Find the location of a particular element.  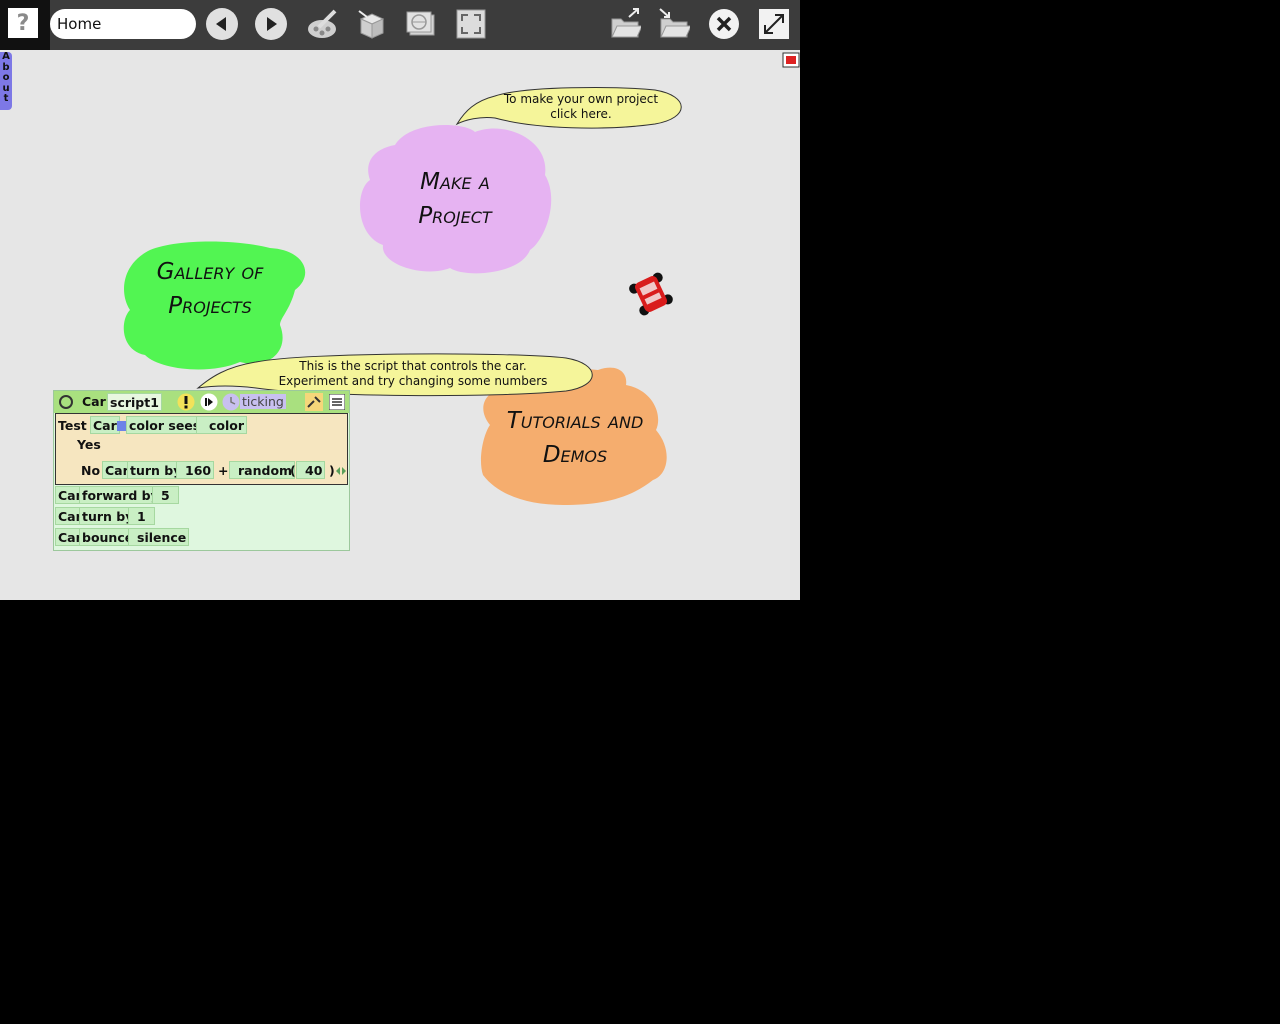

plus-operator: + is located at coordinates (223, 470).